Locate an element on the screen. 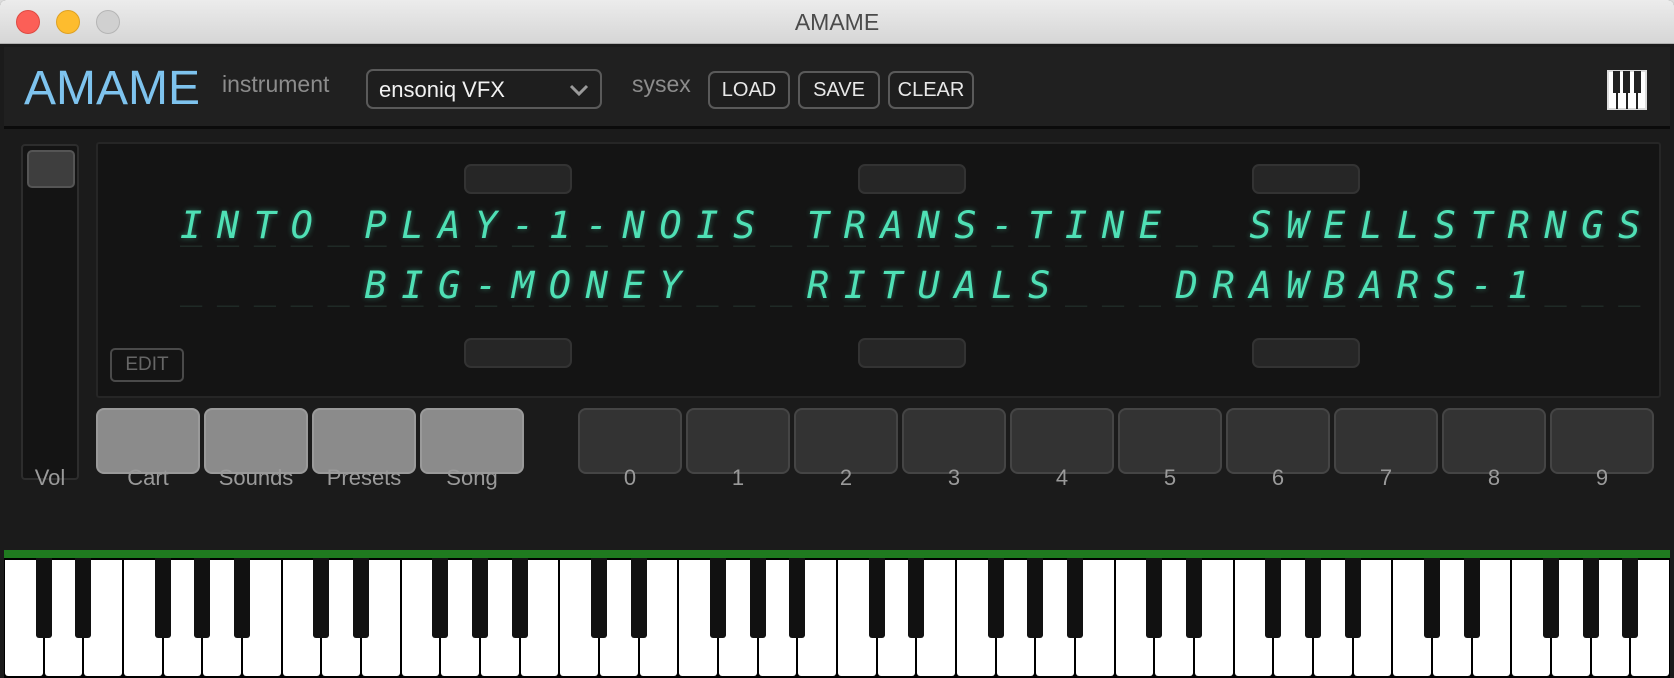 This screenshot has height=678, width=1674. volume-label: Vol is located at coordinates (50, 477).